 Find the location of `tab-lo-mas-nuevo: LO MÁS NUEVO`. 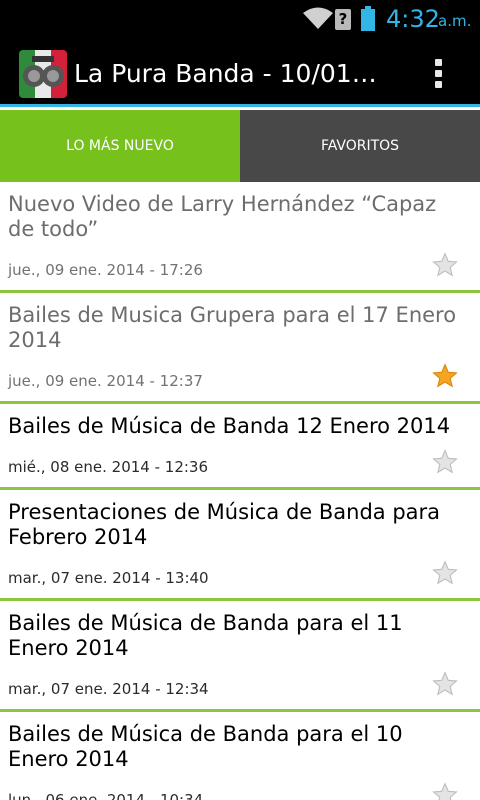

tab-lo-mas-nuevo: LO MÁS NUEVO is located at coordinates (120, 146).